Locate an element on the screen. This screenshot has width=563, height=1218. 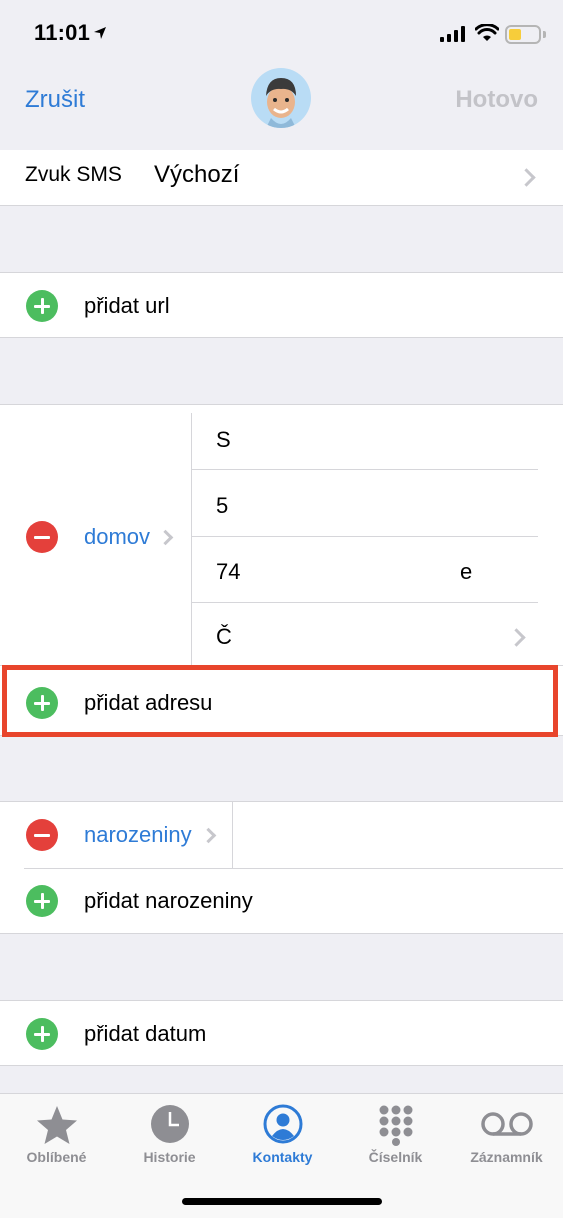
keypad-icon is located at coordinates (395, 1125).